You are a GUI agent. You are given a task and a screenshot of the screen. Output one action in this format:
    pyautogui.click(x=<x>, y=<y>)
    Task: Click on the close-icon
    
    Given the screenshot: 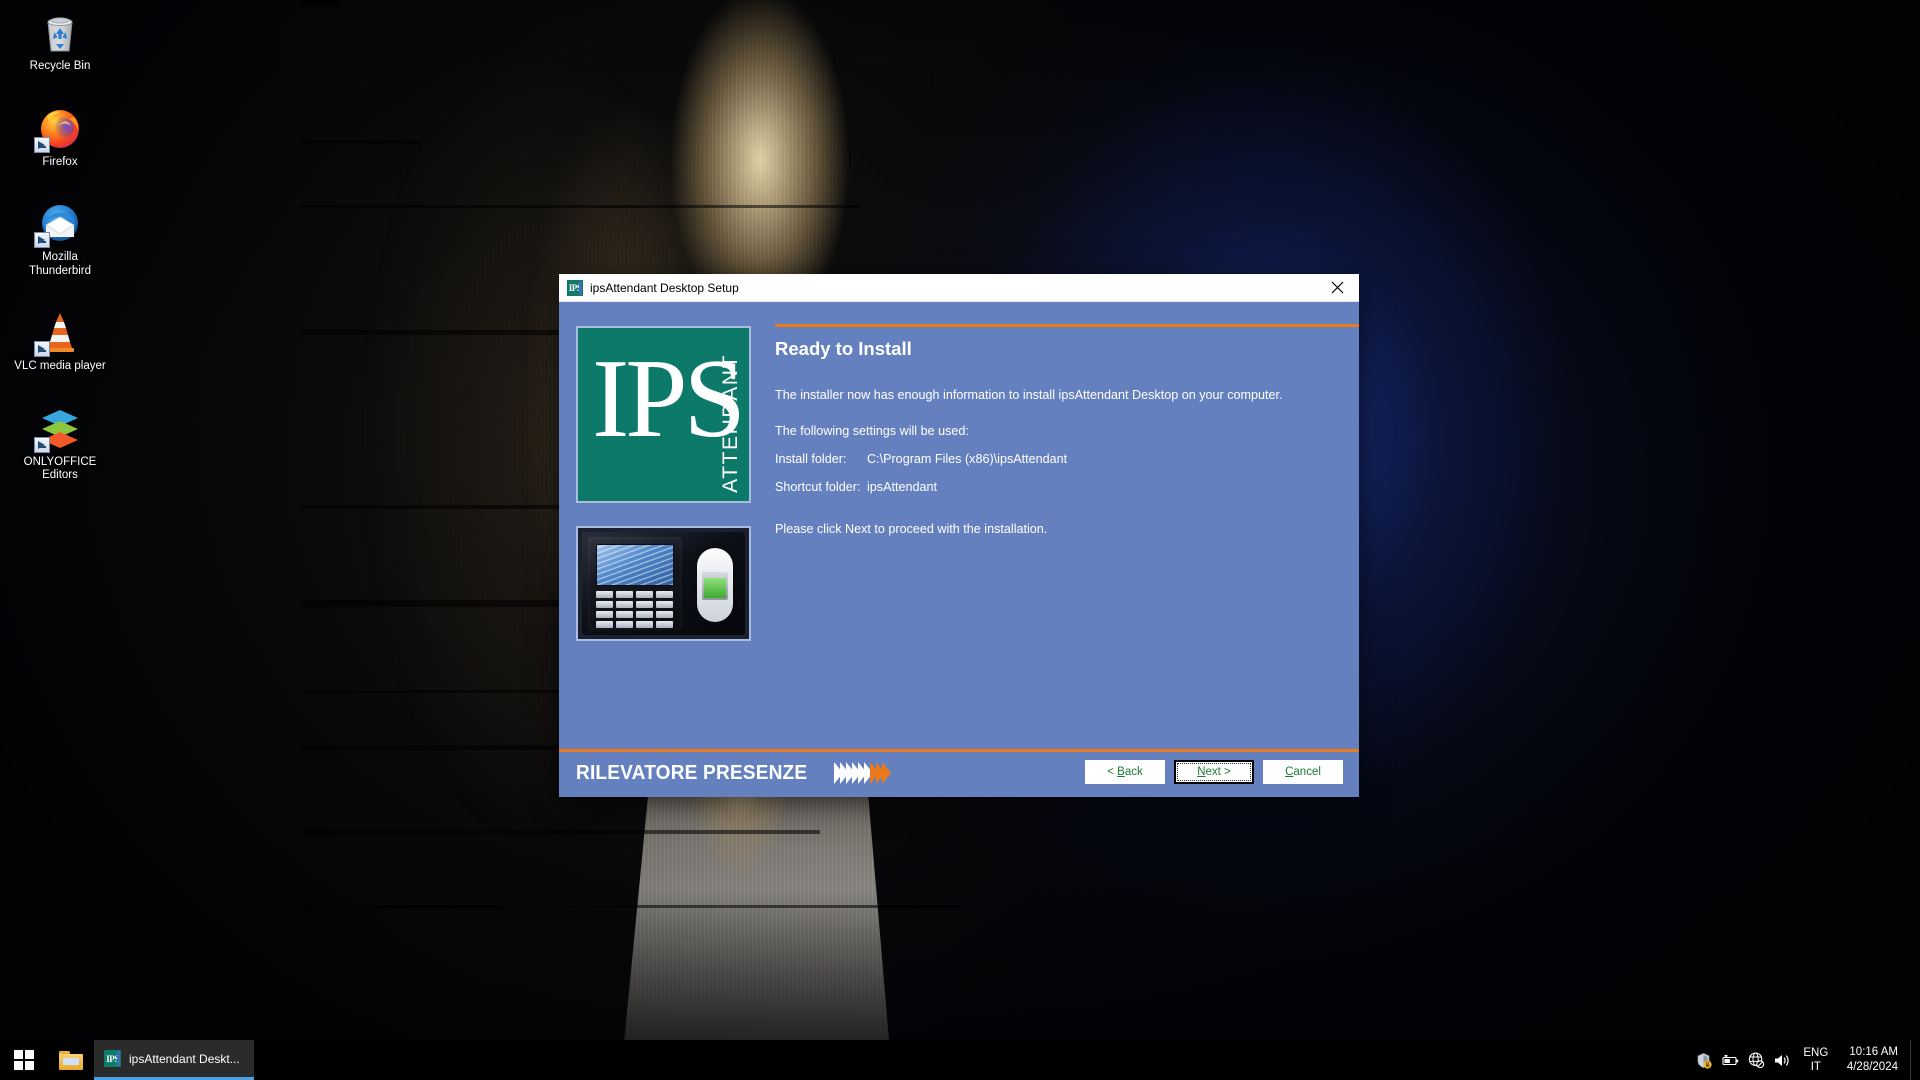 What is the action you would take?
    pyautogui.click(x=1337, y=288)
    